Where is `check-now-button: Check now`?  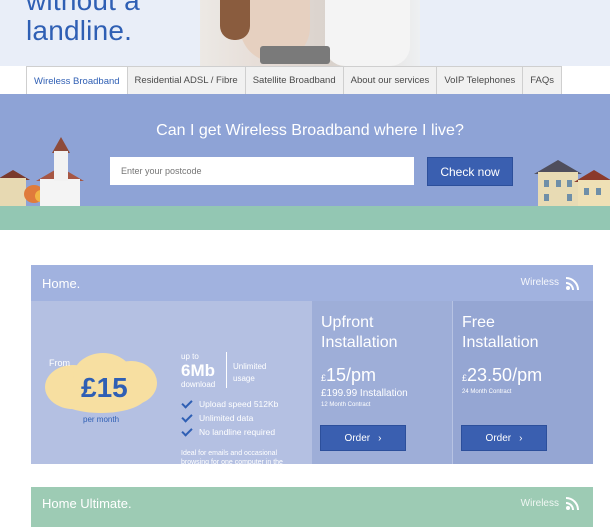 check-now-button: Check now is located at coordinates (470, 171).